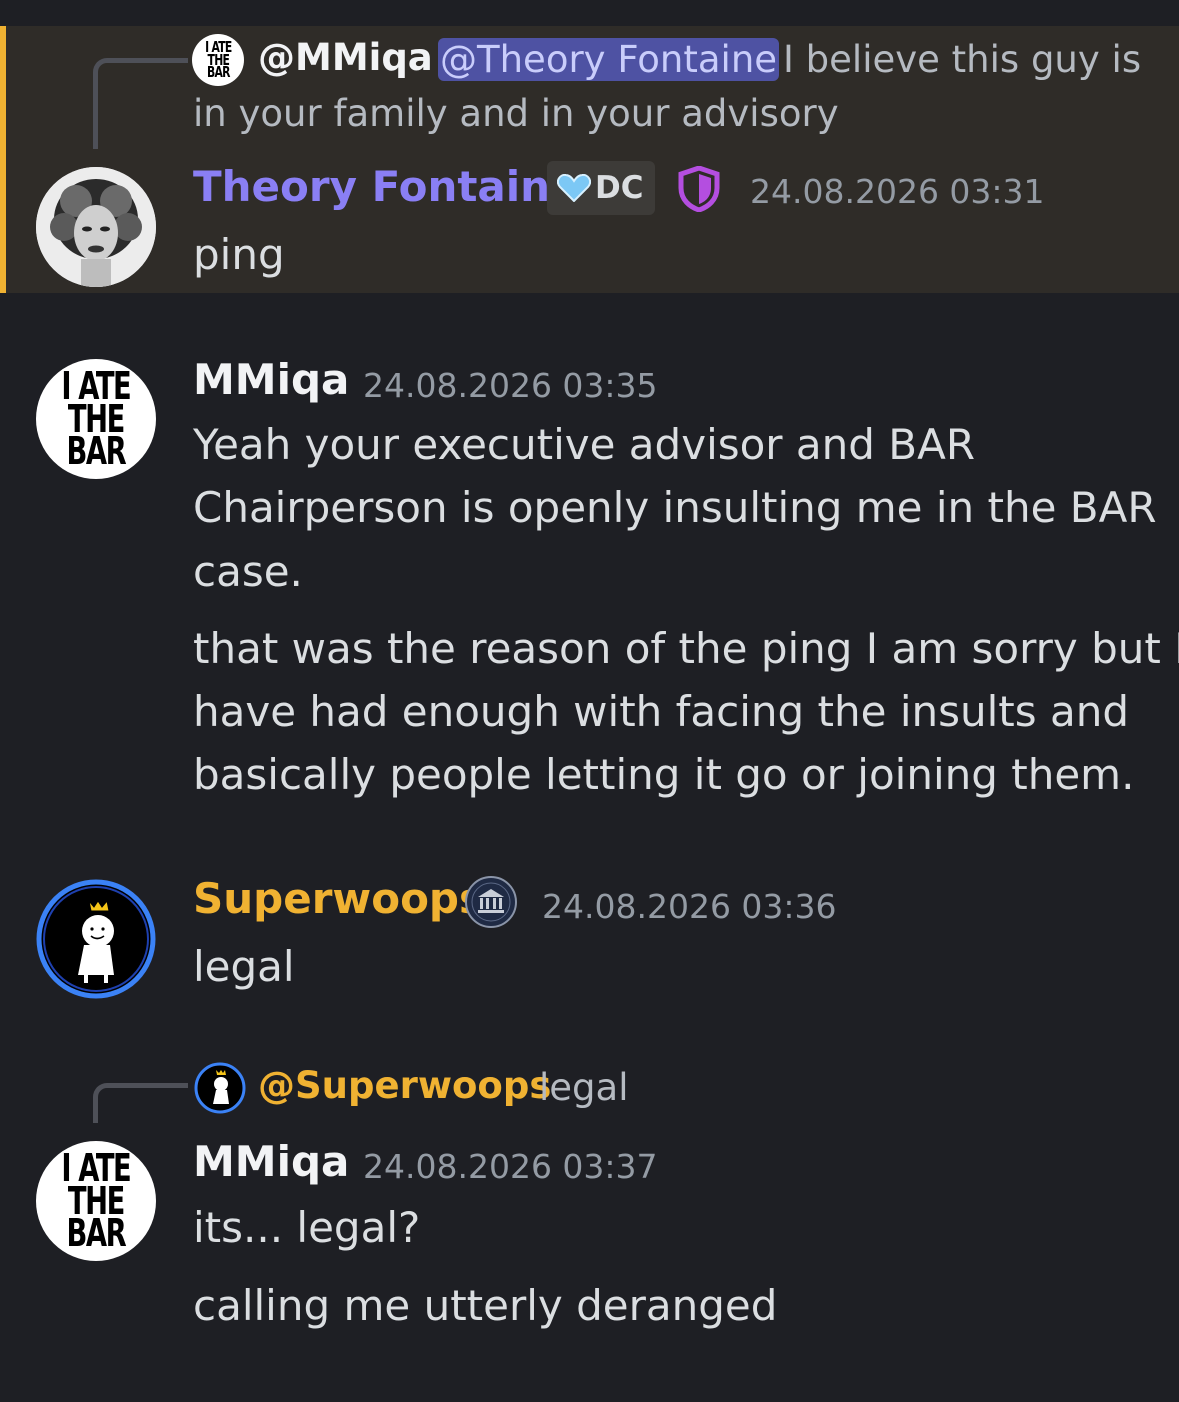 Image resolution: width=1179 pixels, height=1402 pixels. What do you see at coordinates (338, 898) in the screenshot?
I see `username-superwoops: Superwoops` at bounding box center [338, 898].